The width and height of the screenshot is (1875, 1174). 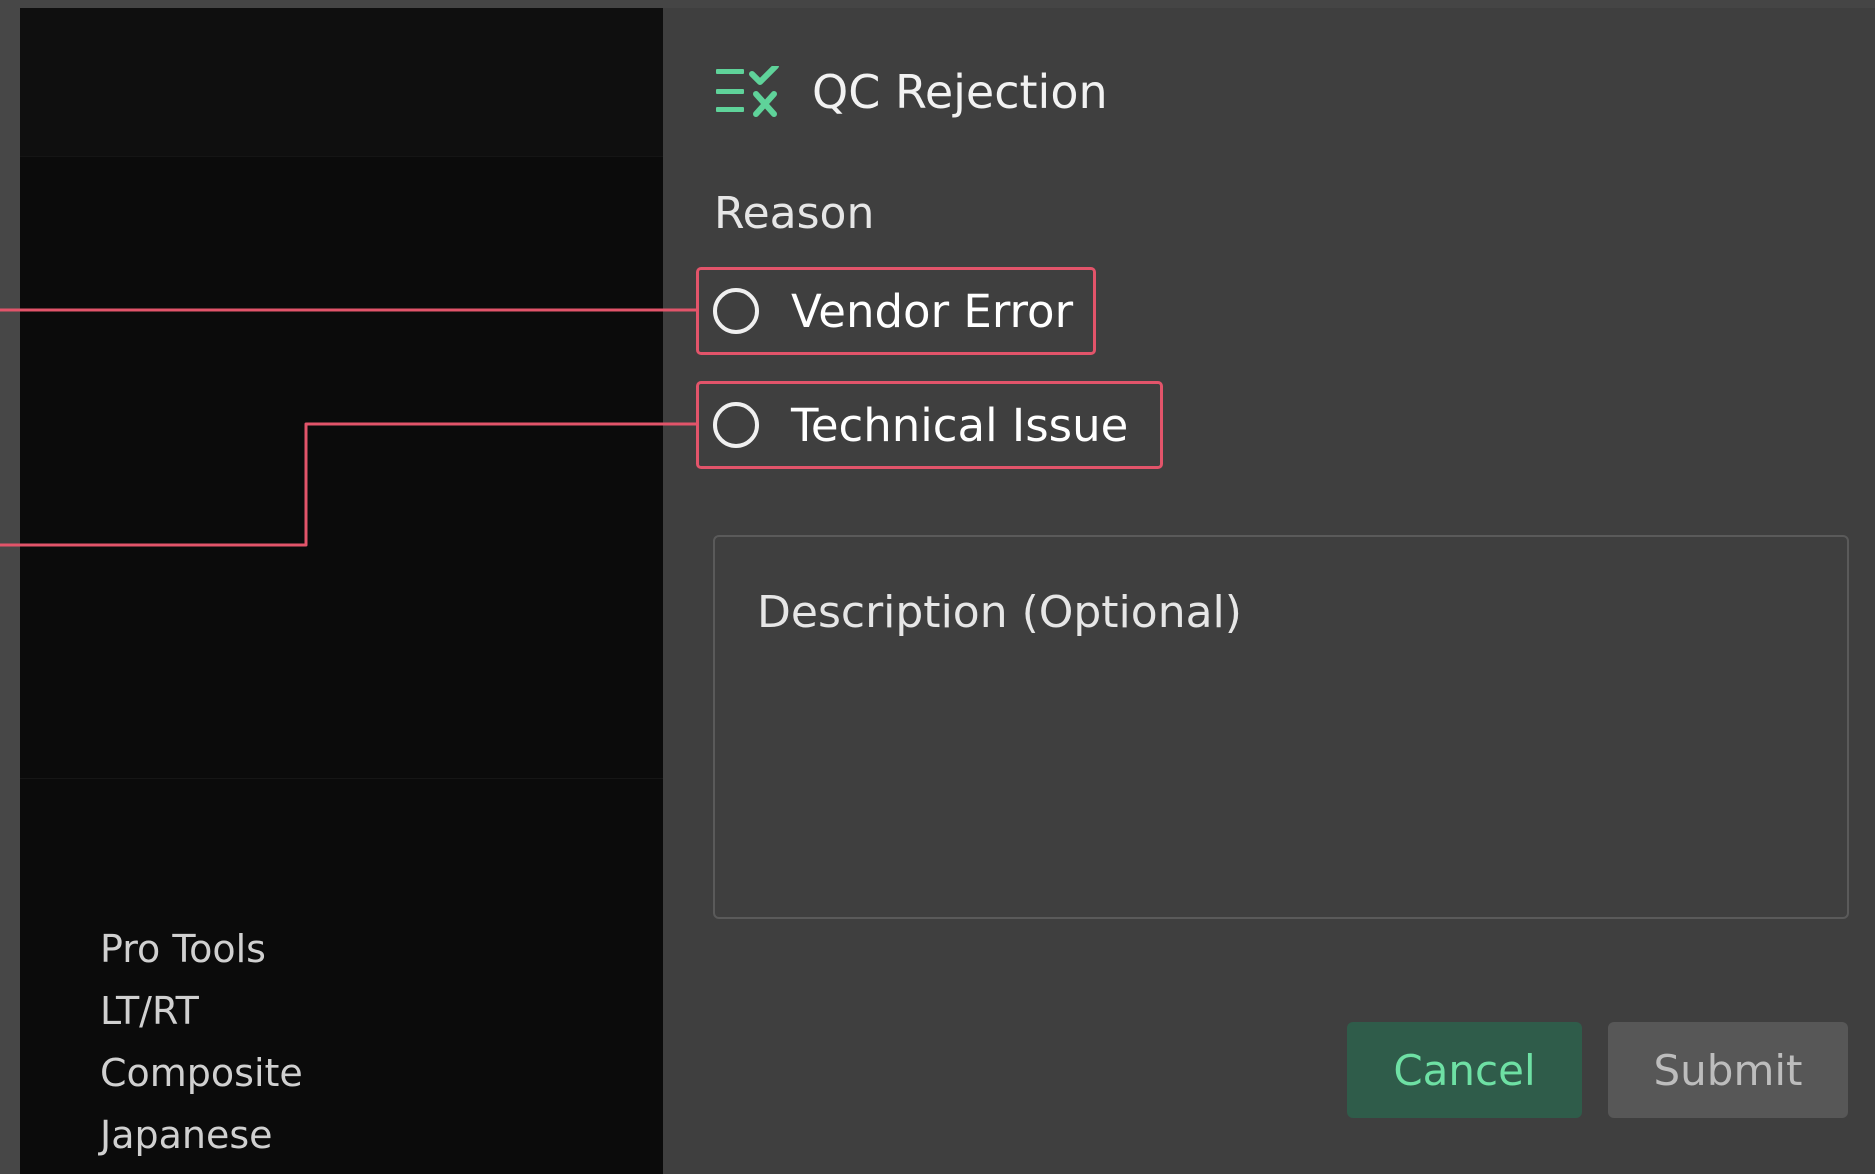 I want to click on submit-button: Submit, so click(x=1728, y=1070).